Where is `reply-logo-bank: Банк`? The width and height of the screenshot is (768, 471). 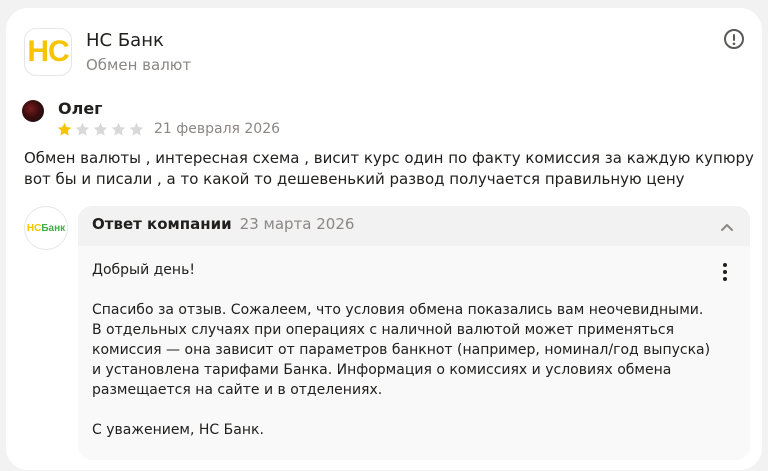 reply-logo-bank: Банк is located at coordinates (53, 228).